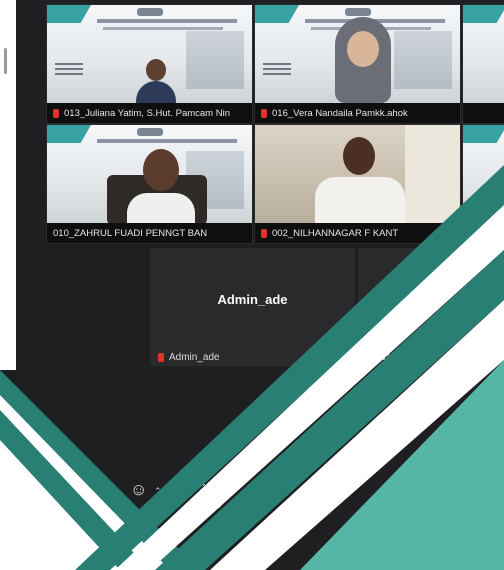 This screenshot has height=570, width=504. I want to click on participant-name: Waidi, so click(389, 357).